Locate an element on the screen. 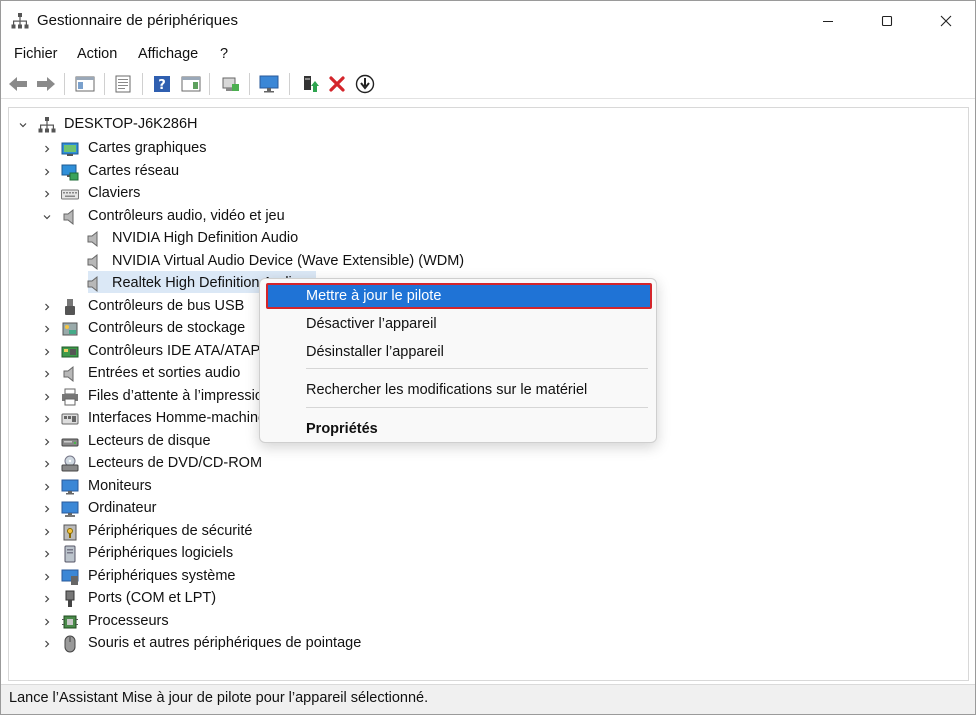 The image size is (976, 715). ctx-properties: Propriétés is located at coordinates (459, 429).